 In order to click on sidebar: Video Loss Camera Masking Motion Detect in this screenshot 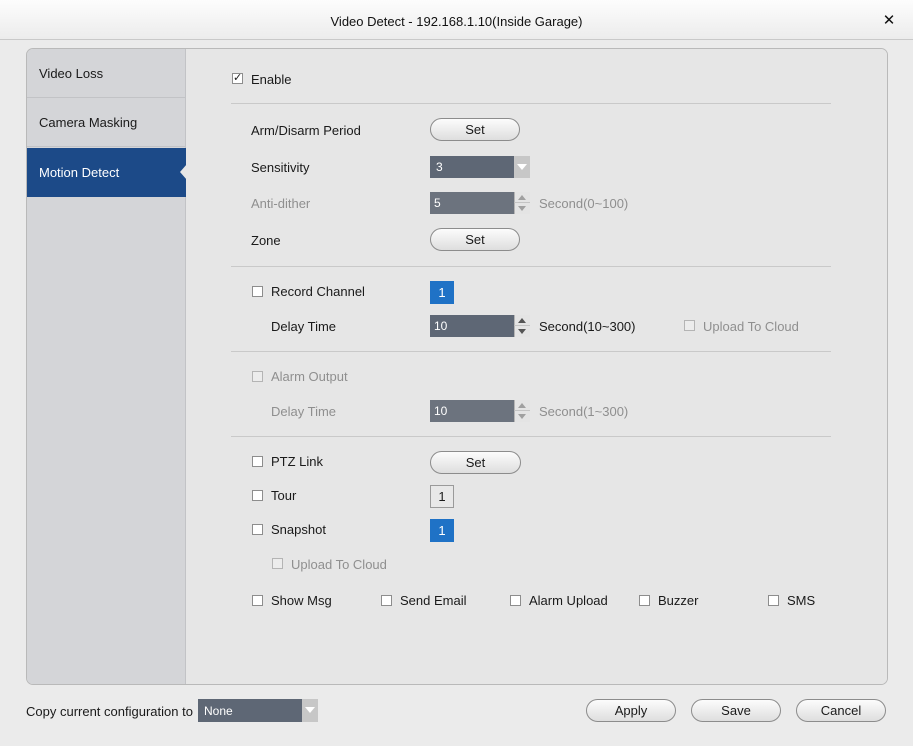, I will do `click(107, 366)`.